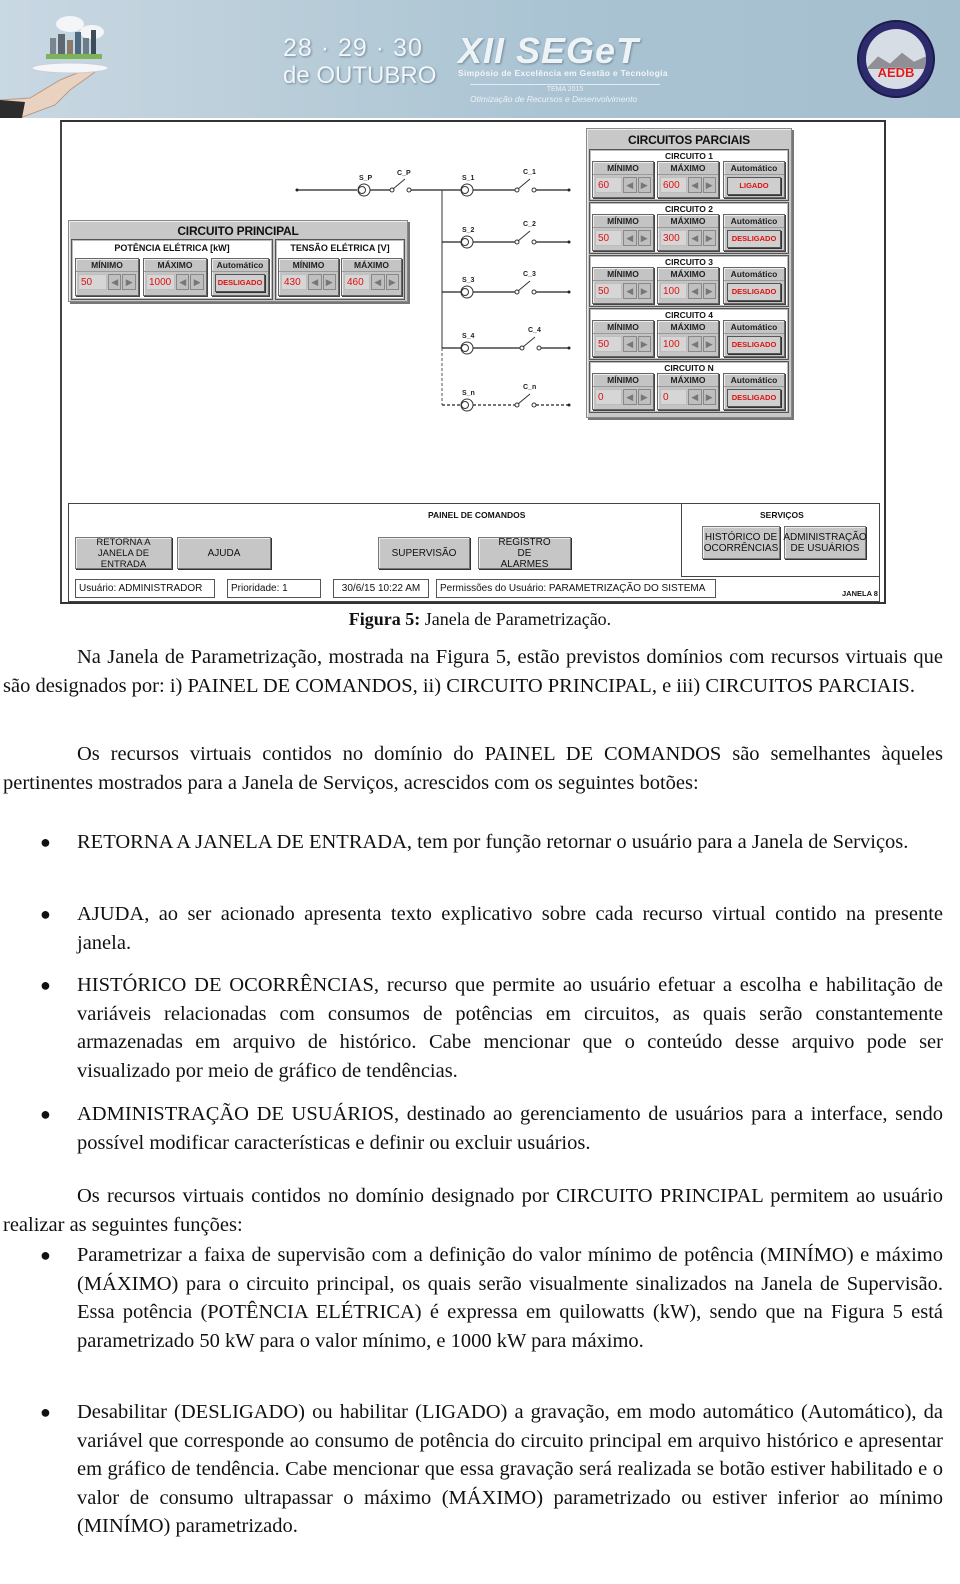 The width and height of the screenshot is (960, 1584). I want to click on potencia-auto-toggle: Automático DESLIGADO, so click(240, 277).